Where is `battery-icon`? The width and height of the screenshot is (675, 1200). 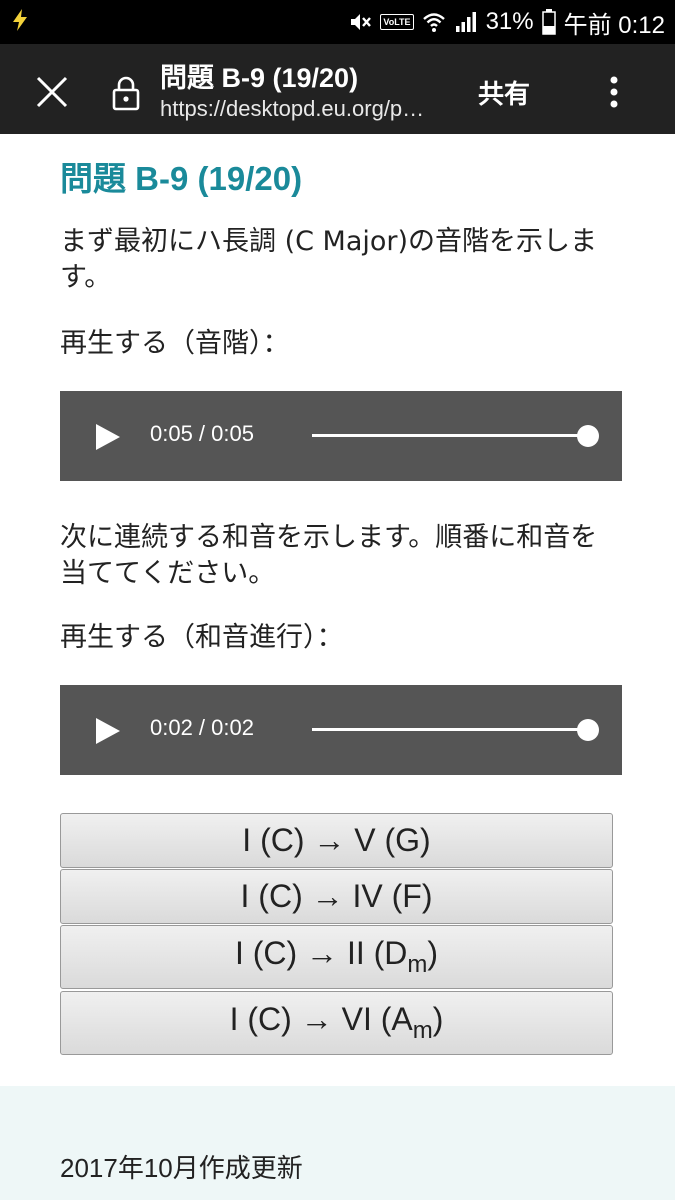
battery-icon is located at coordinates (548, 22).